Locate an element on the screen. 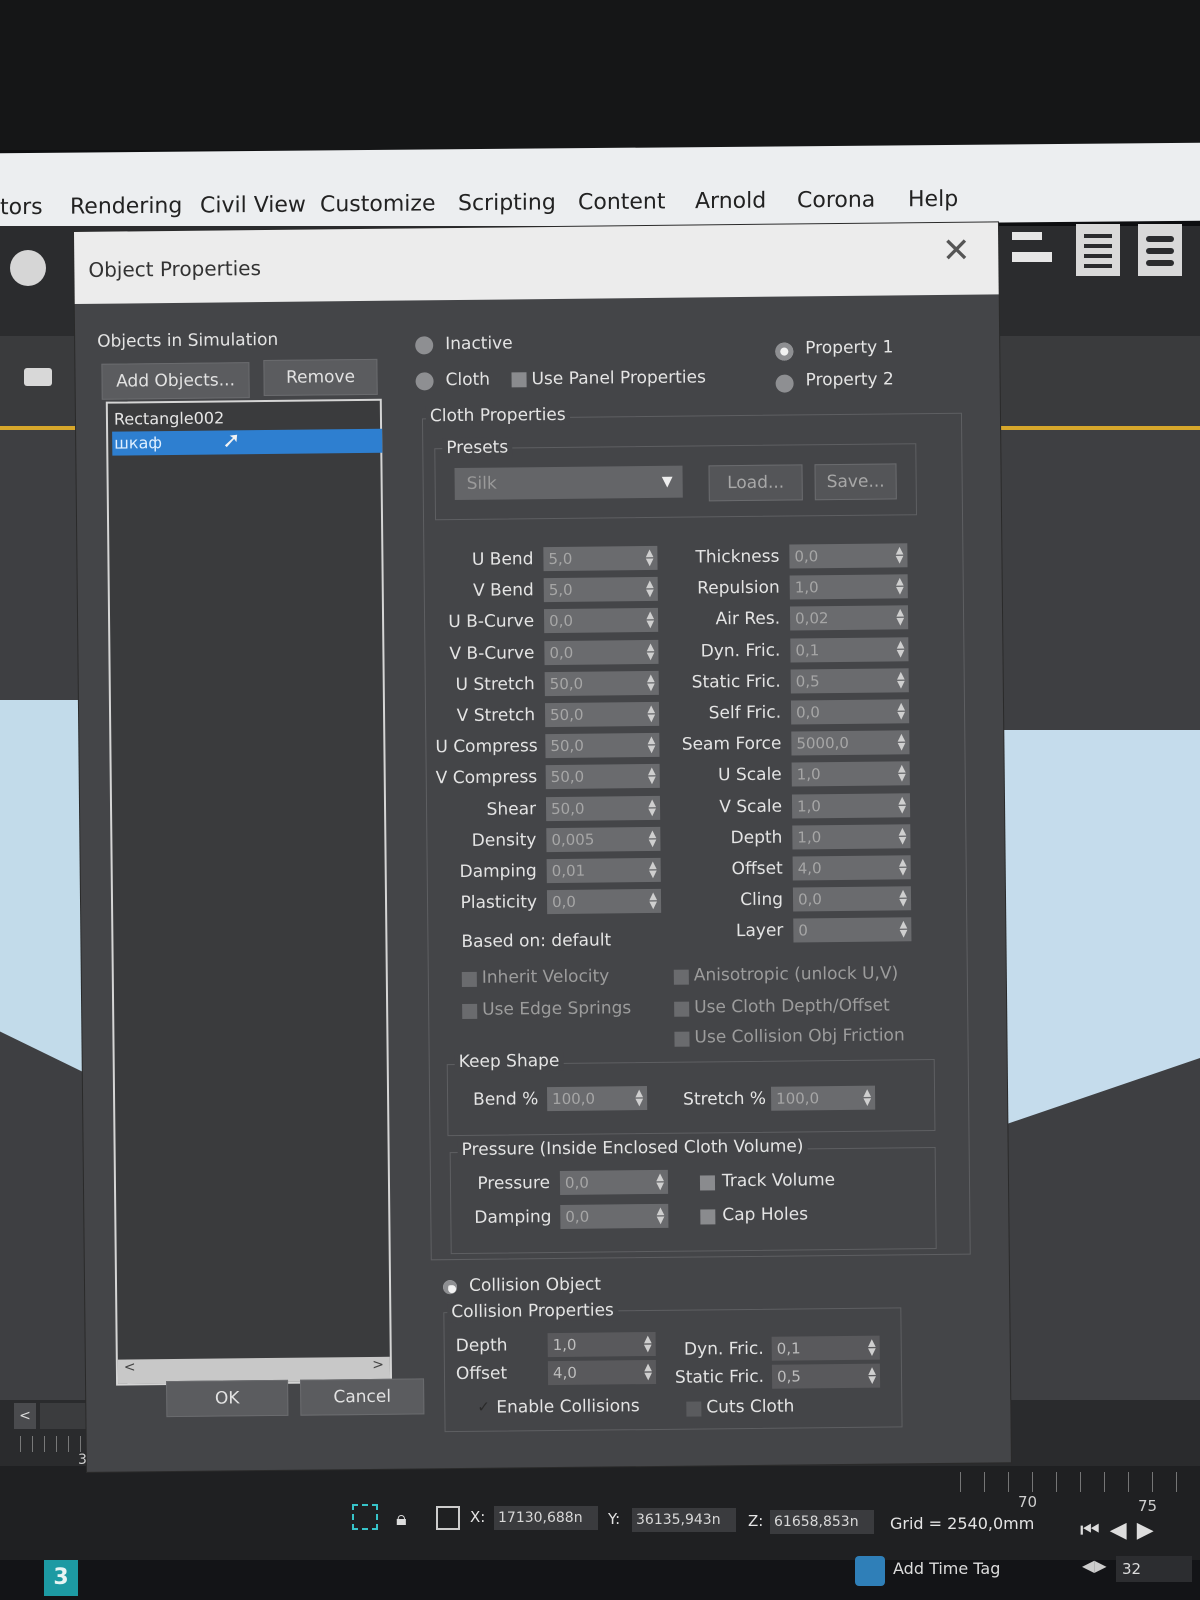  property1-radio is located at coordinates (784, 351).